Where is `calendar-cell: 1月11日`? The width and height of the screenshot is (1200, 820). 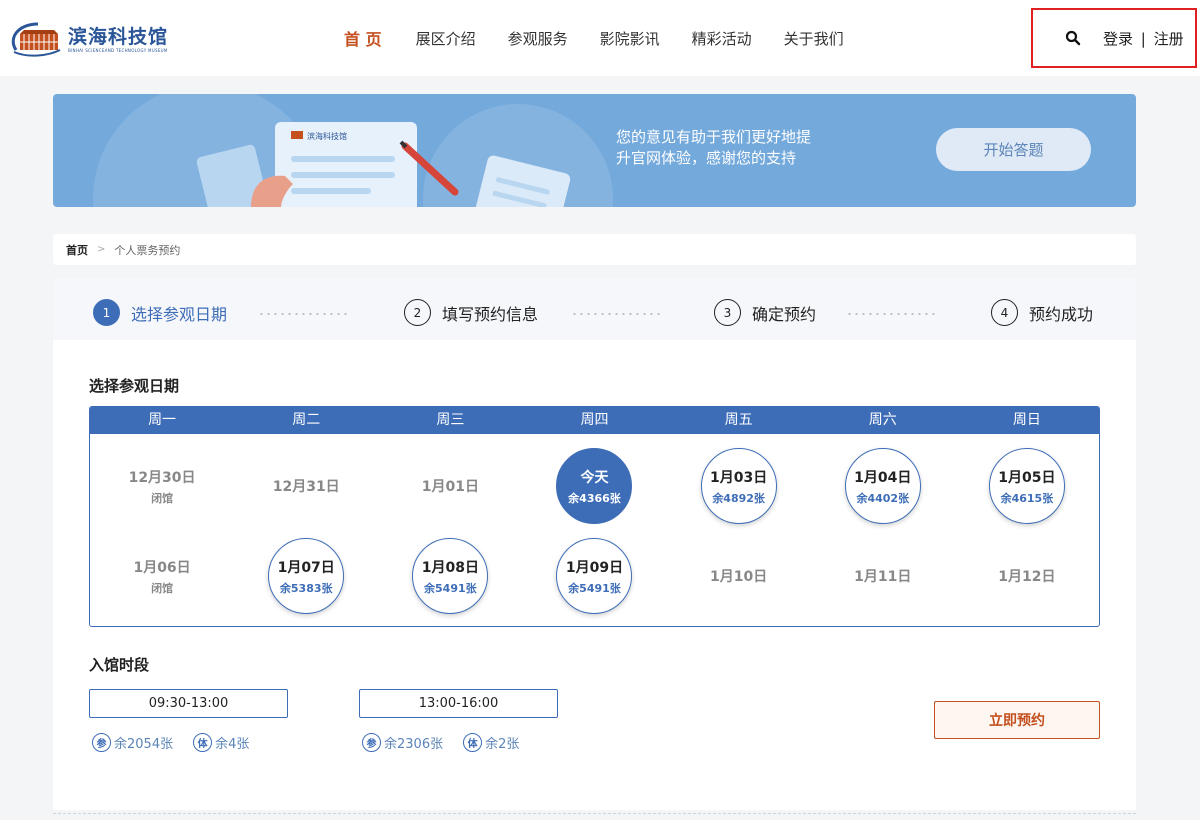 calendar-cell: 1月11日 is located at coordinates (883, 576).